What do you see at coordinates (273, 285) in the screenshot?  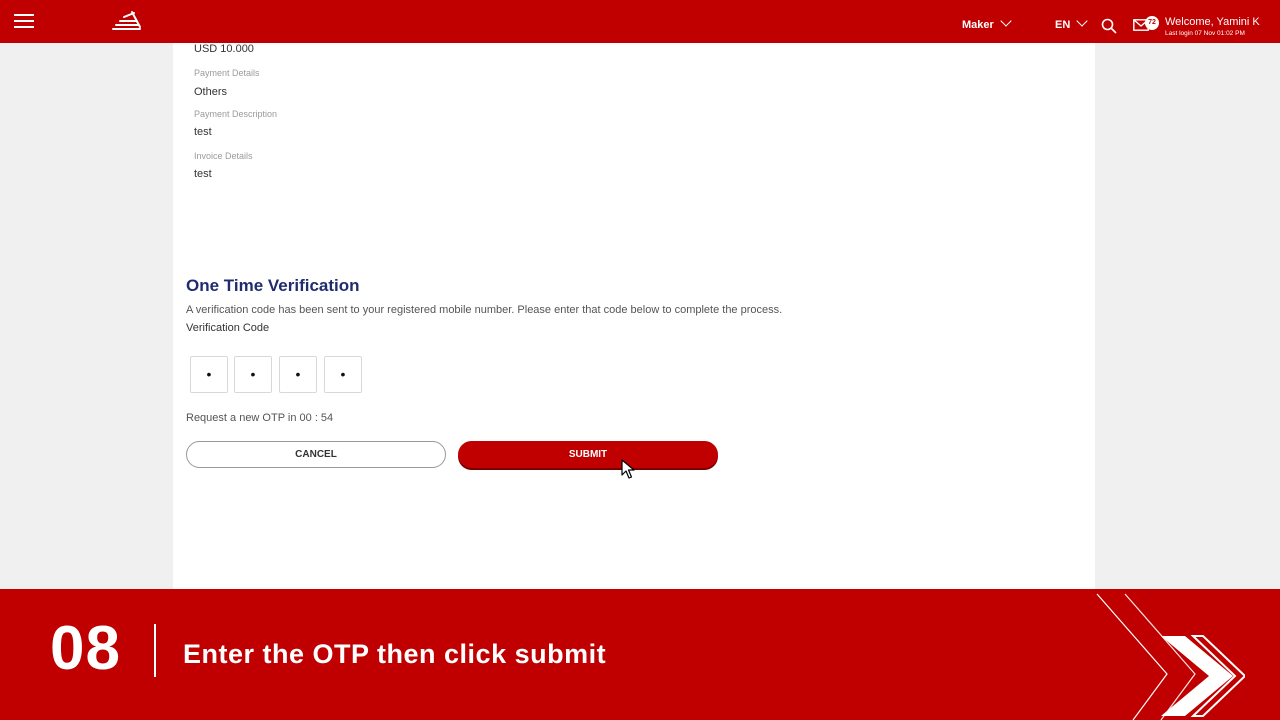 I see `otp-title: One Time Verification` at bounding box center [273, 285].